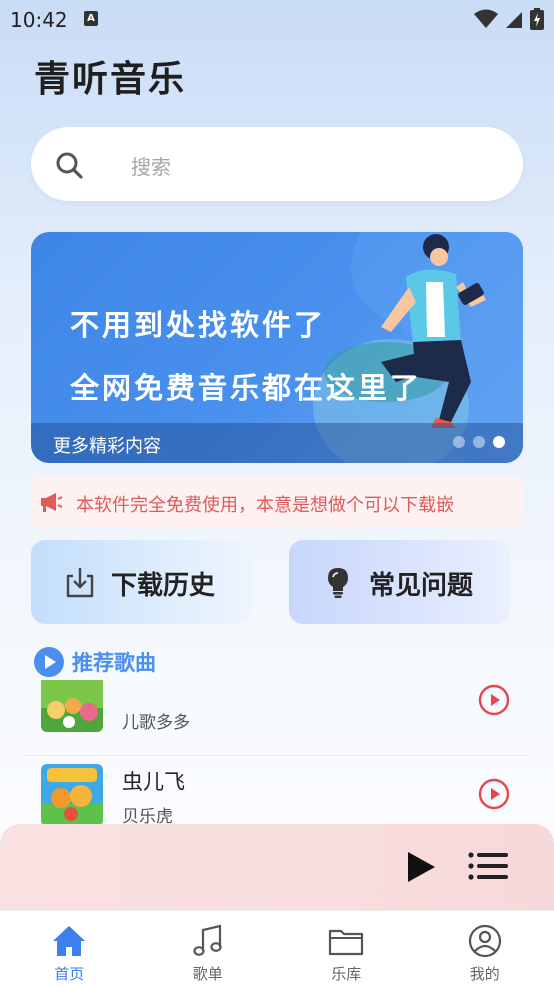 This screenshot has height=986, width=554. Describe the element at coordinates (488, 866) in the screenshot. I see `playlist-icon` at that location.